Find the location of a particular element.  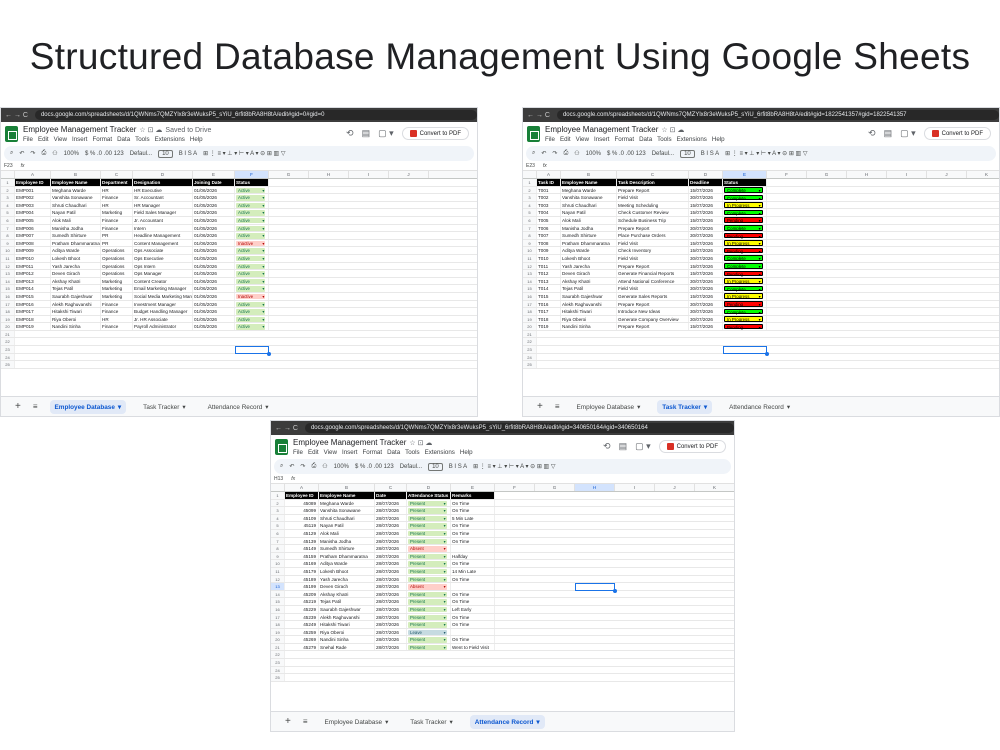

table-cell: Field Visit is located at coordinates (653, 243).